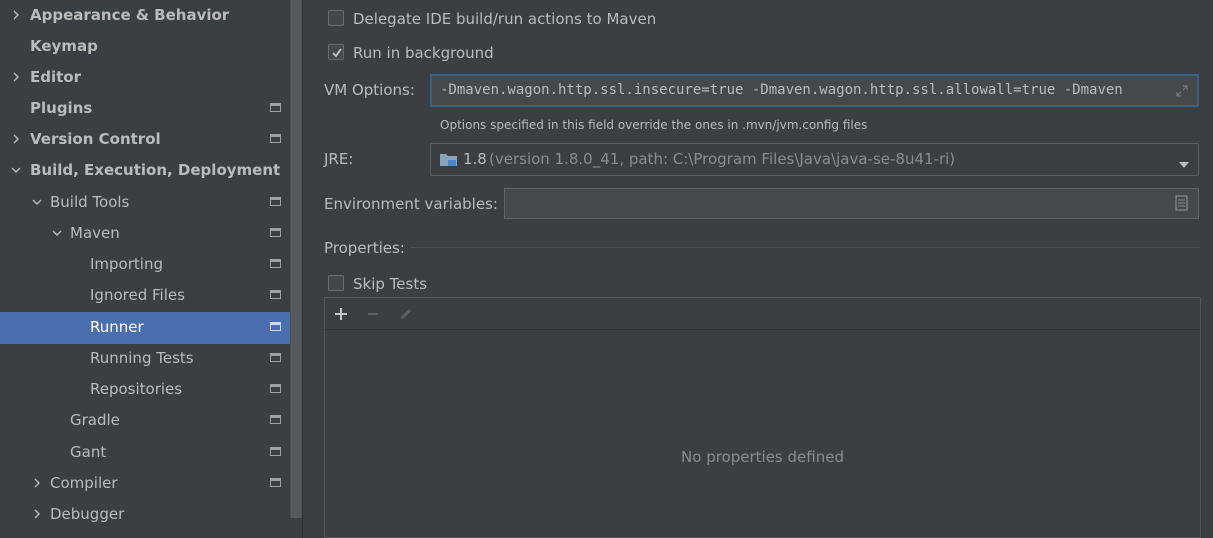  I want to click on properties-separator, so click(805, 247).